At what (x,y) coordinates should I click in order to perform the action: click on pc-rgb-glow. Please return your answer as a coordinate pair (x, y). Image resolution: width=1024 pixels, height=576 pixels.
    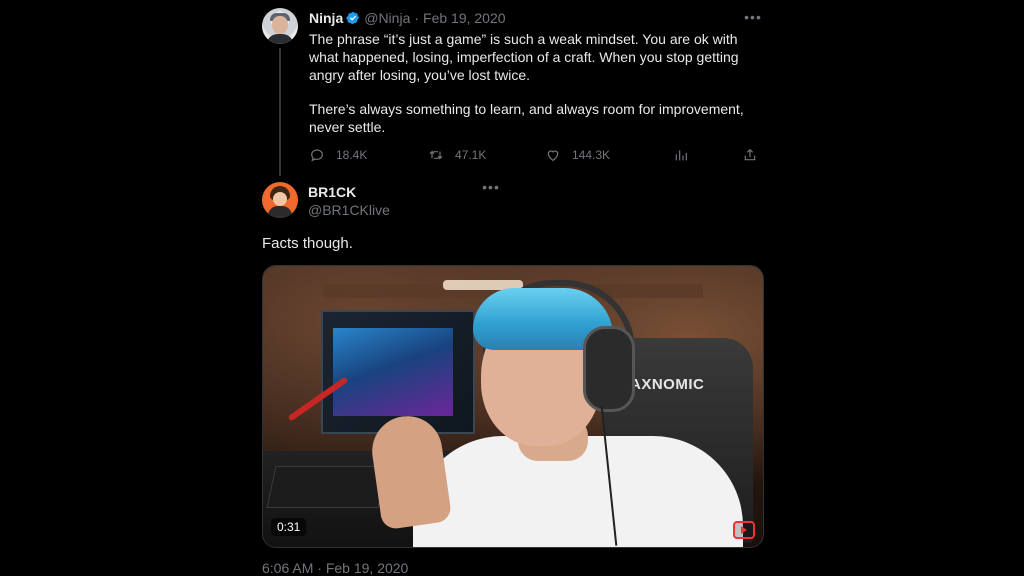
    Looking at the image, I should click on (393, 372).